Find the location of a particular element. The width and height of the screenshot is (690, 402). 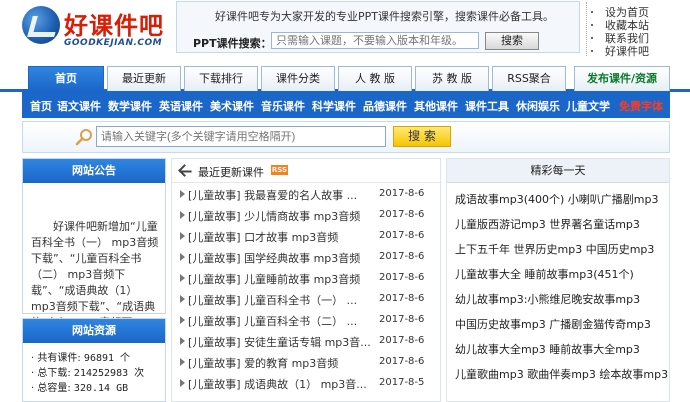

tab-categories: 课件分类 is located at coordinates (298, 78).